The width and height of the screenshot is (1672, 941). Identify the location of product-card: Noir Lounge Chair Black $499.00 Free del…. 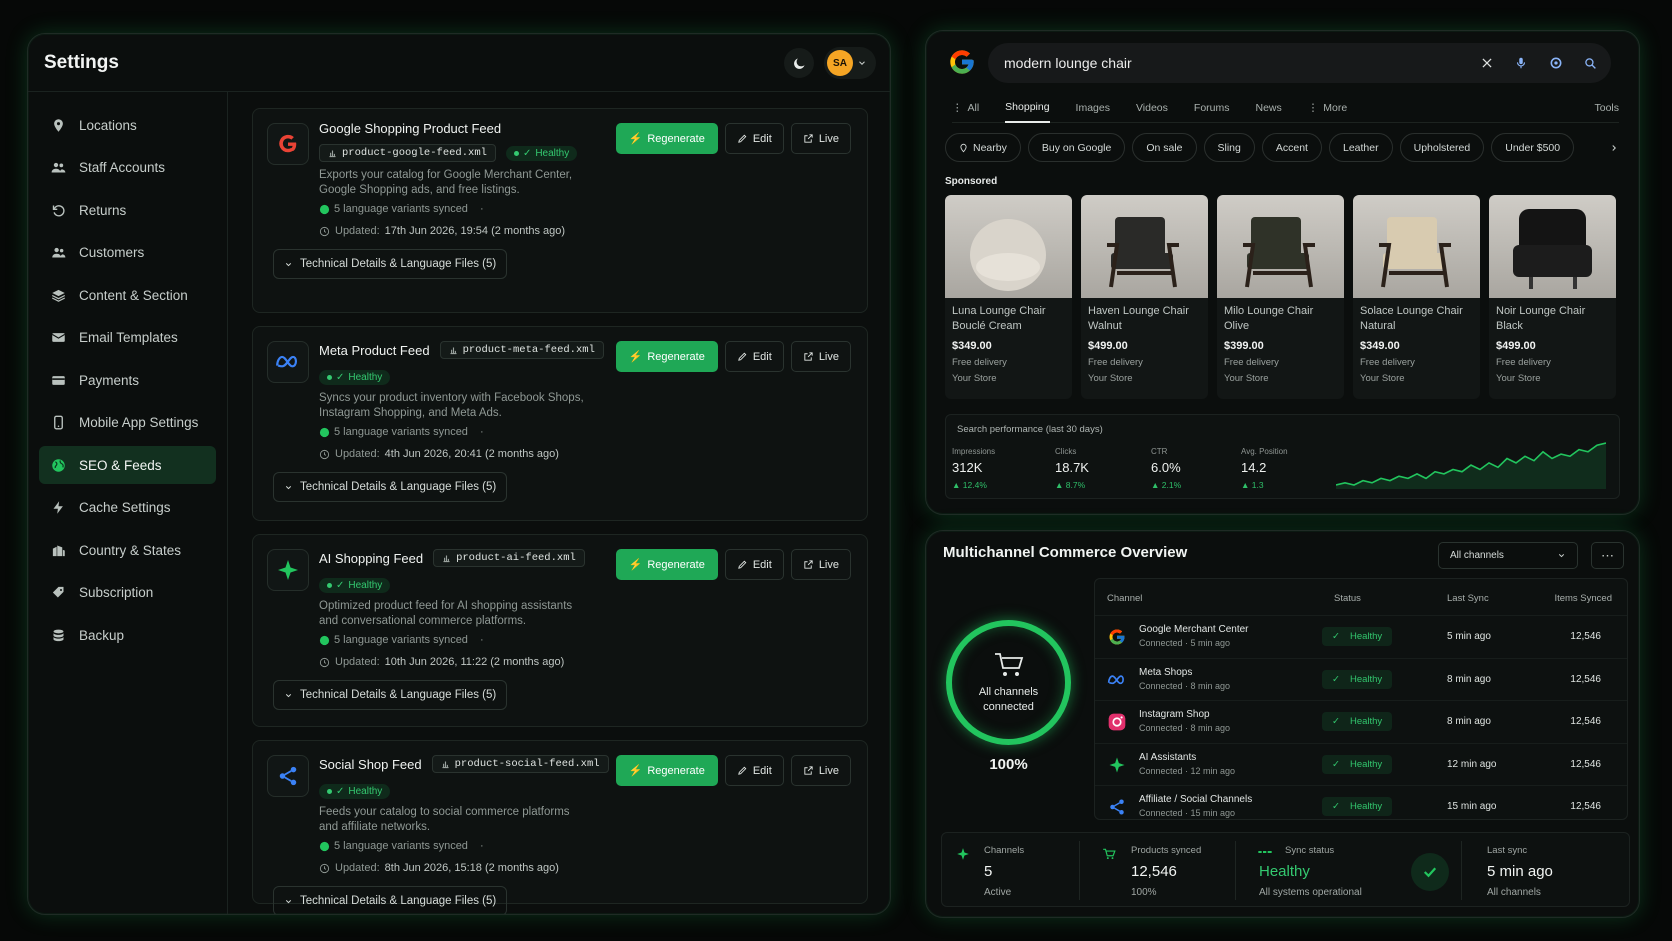
(1552, 297).